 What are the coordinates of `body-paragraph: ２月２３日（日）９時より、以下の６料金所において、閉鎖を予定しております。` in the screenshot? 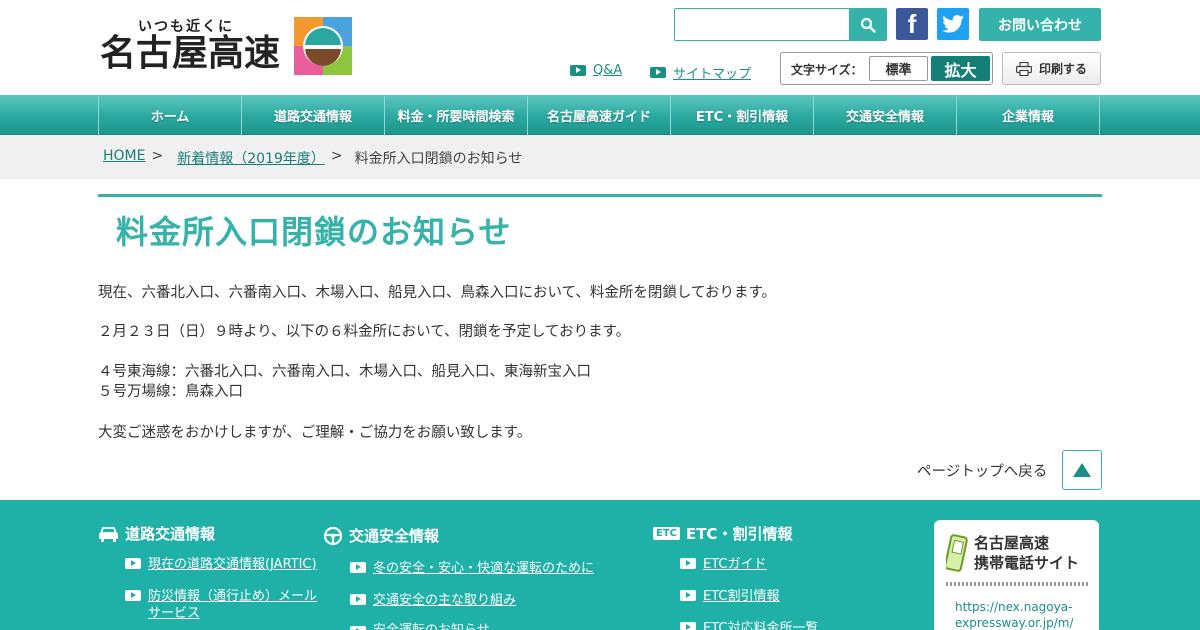 It's located at (364, 332).